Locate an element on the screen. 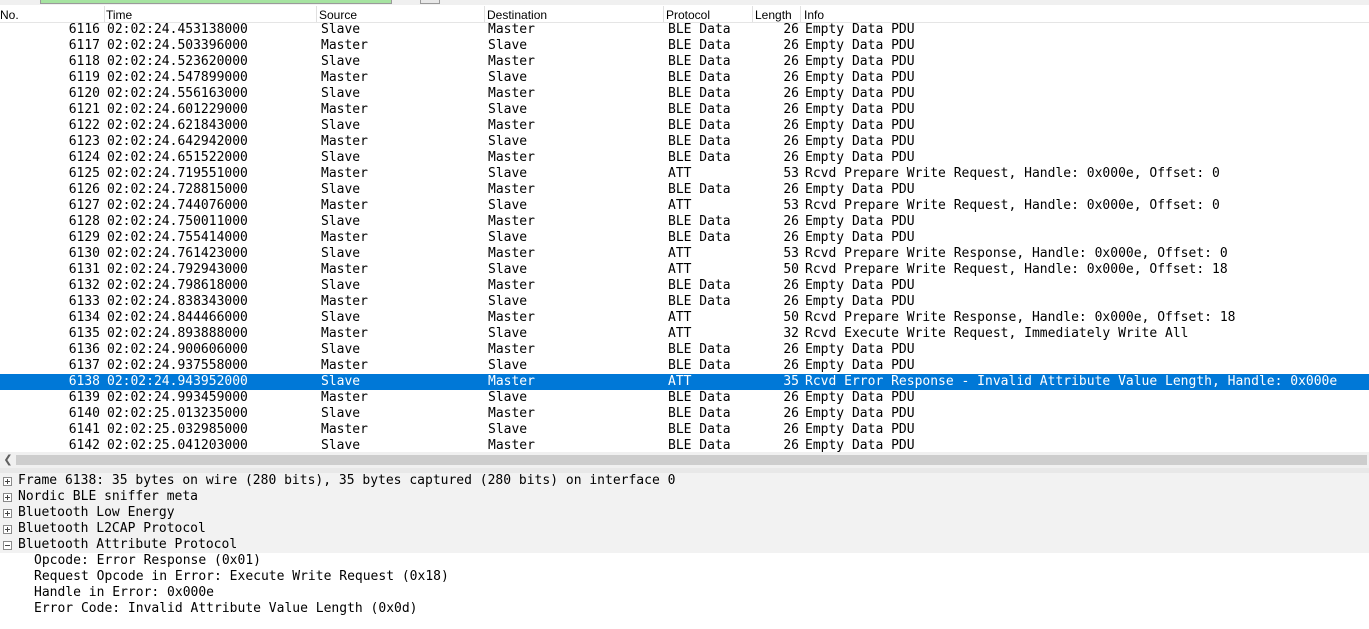 The image size is (1369, 629). display-filter-toolbar is located at coordinates (684, 2).